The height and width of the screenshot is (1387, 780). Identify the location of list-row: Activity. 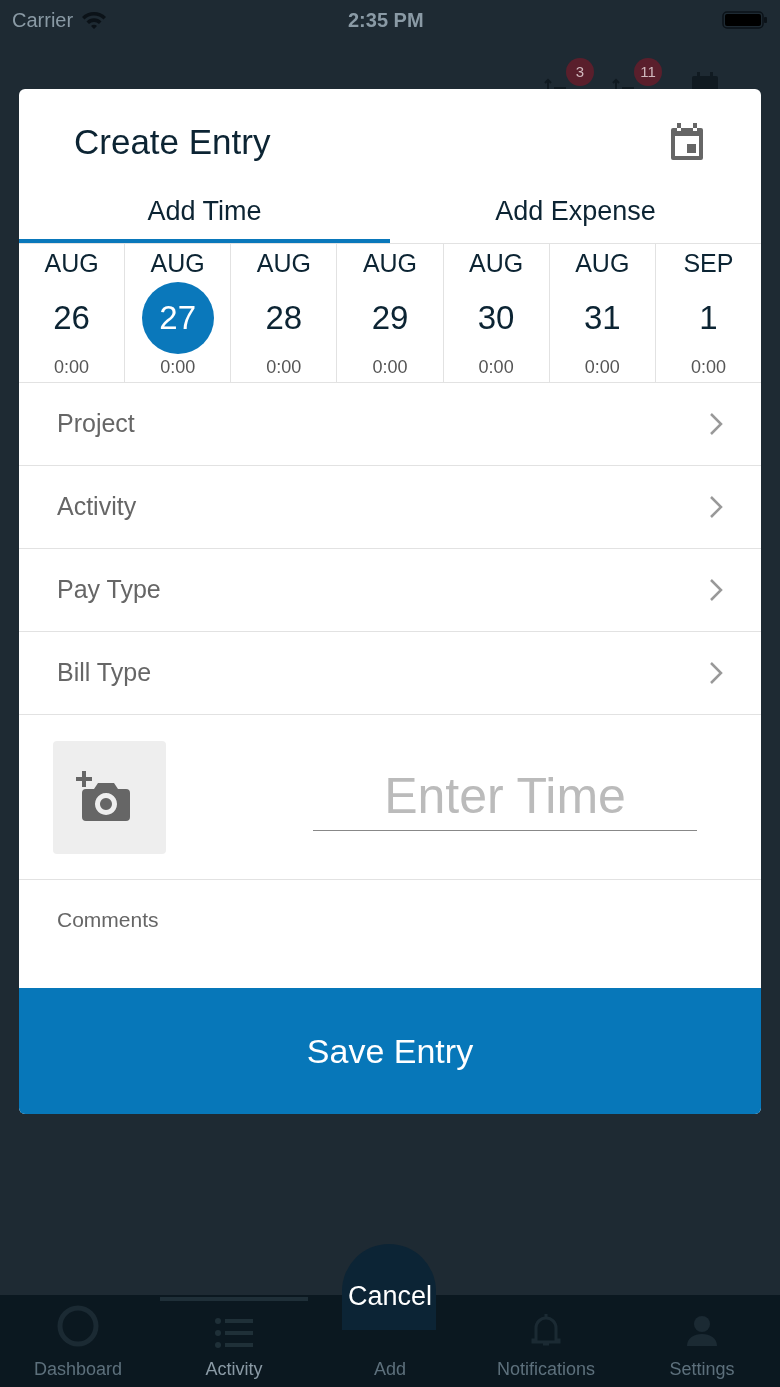
(390, 507).